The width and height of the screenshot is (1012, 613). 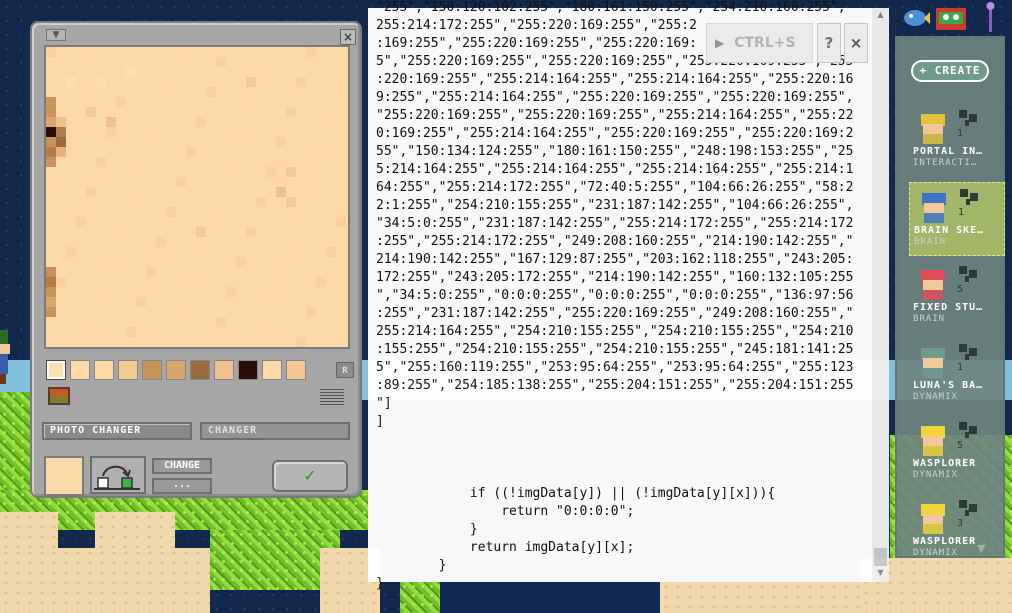 What do you see at coordinates (951, 17) in the screenshot?
I see `creature-icon` at bounding box center [951, 17].